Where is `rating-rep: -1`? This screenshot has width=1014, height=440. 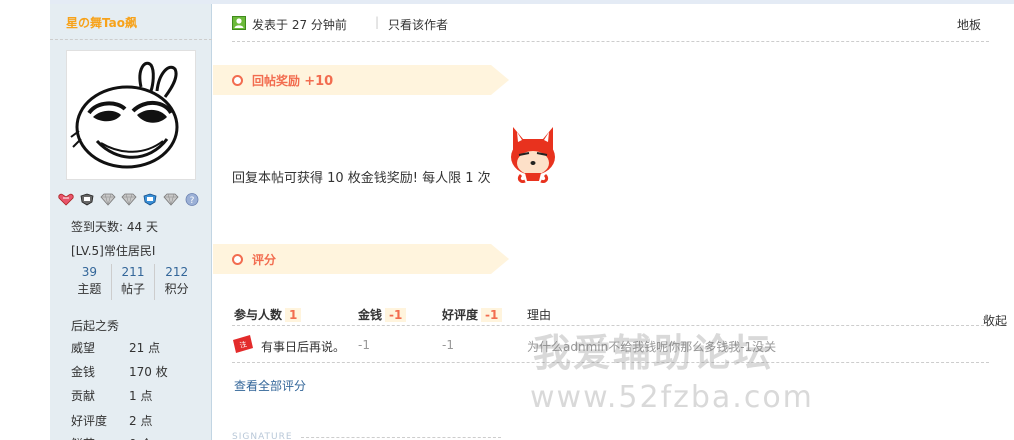
rating-rep: -1 is located at coordinates (448, 345).